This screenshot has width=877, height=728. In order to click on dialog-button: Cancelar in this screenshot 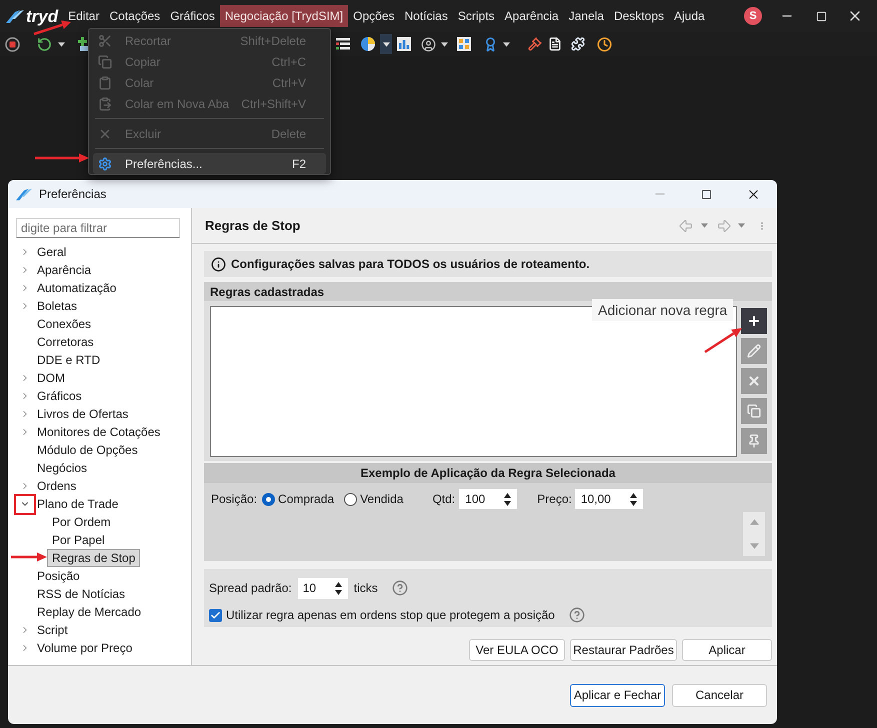, I will do `click(719, 695)`.